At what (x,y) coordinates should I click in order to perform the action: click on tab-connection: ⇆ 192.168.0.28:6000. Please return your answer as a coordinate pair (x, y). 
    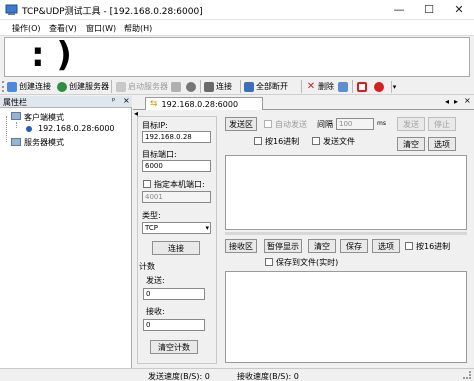
    Looking at the image, I should click on (204, 103).